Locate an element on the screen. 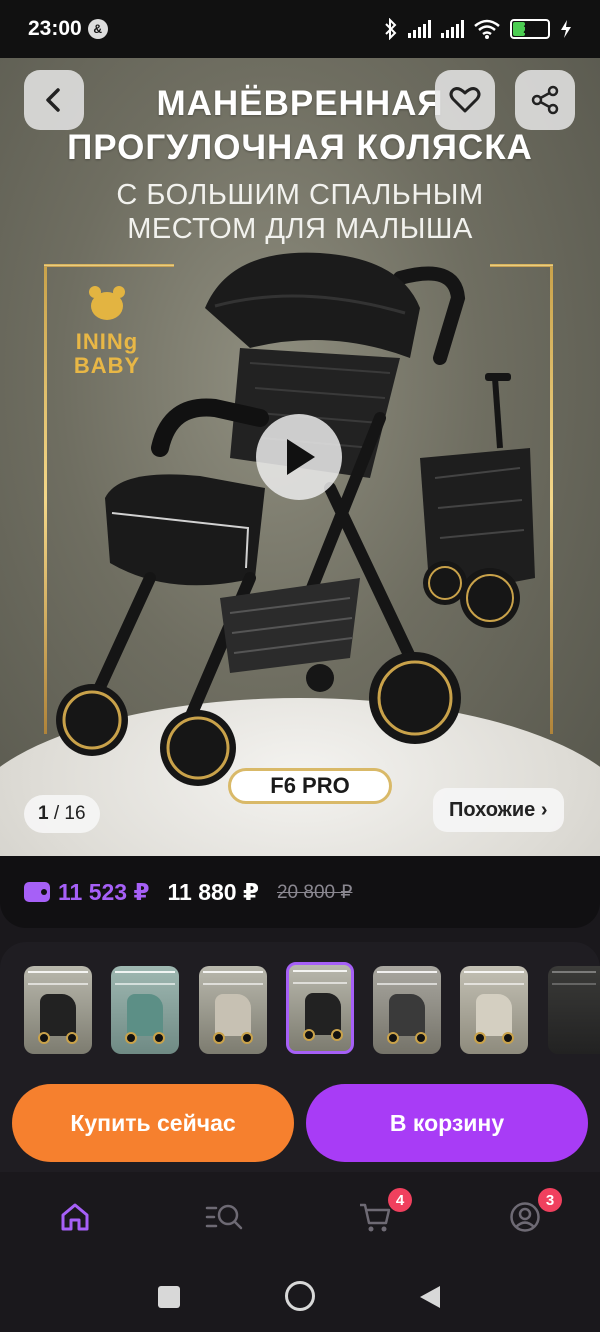  nav-home is located at coordinates (75, 1217).